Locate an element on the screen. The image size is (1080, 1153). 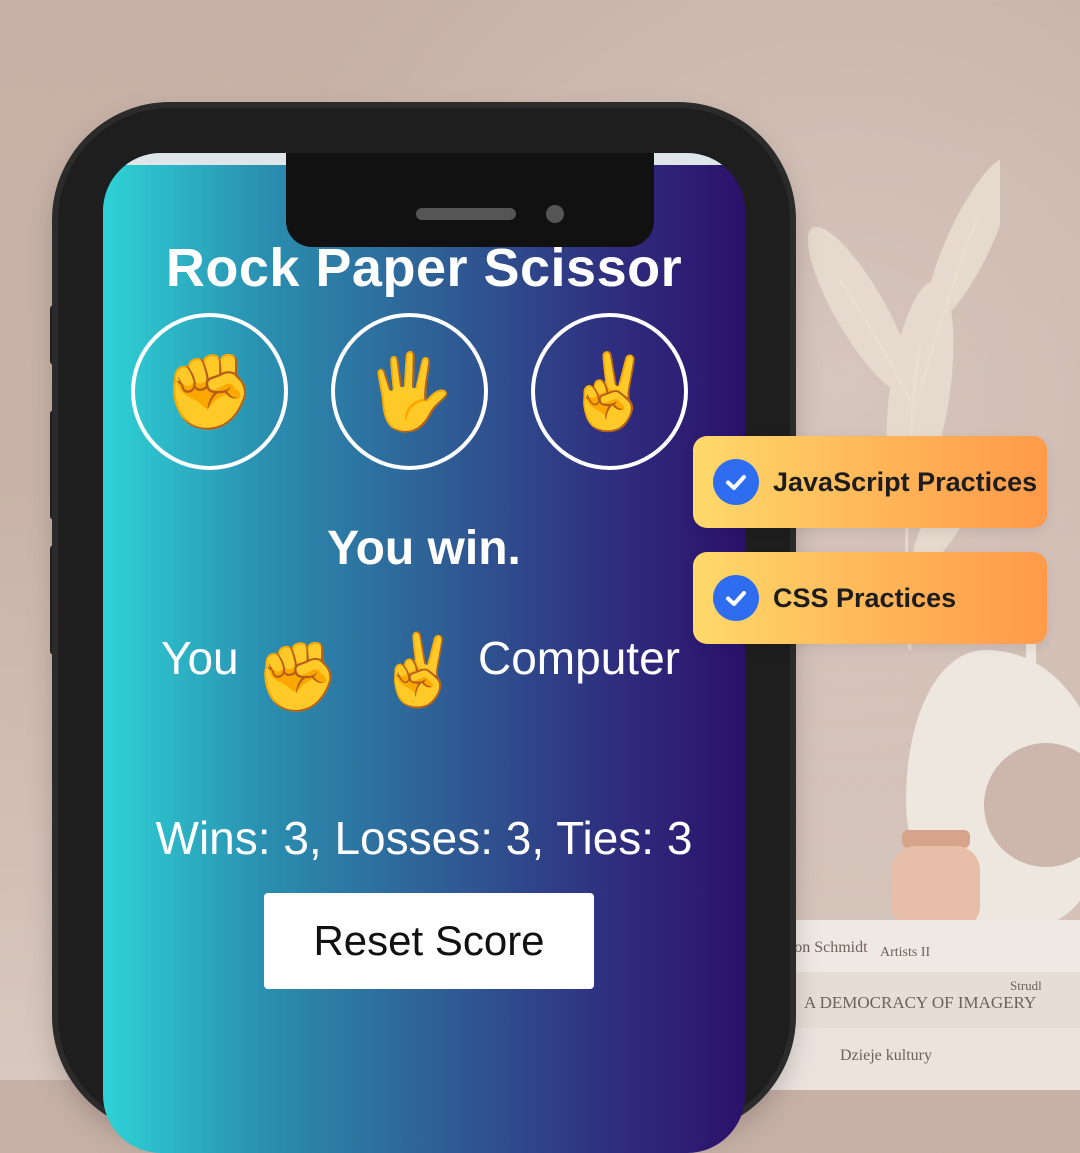
book-spine-5: Dzieje kultury is located at coordinates (886, 1055).